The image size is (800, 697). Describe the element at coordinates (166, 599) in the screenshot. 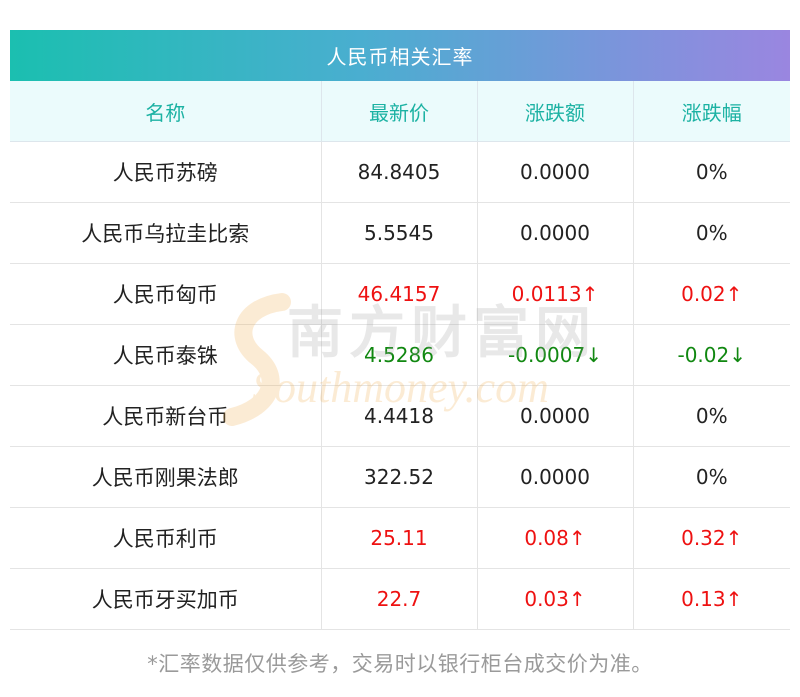

I see `currency-name: 人民币牙买加币` at that location.